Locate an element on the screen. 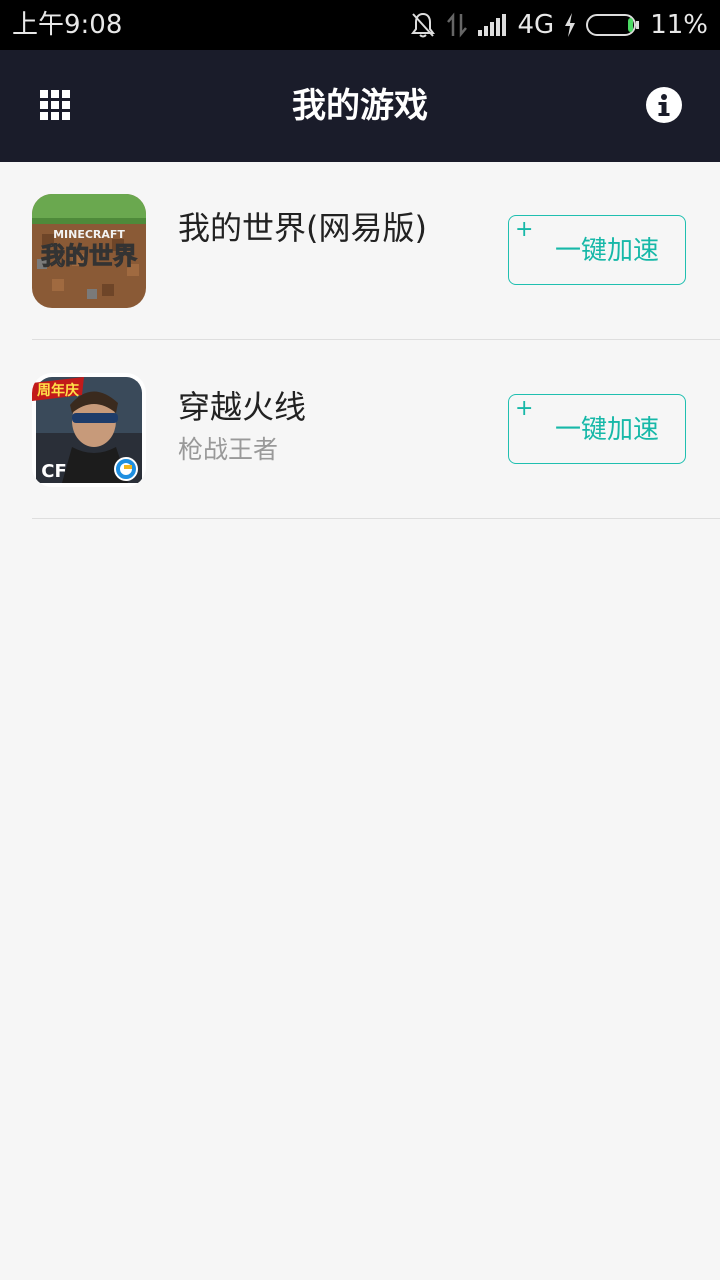 This screenshot has height=1280, width=720. bell-off-icon is located at coordinates (422, 25).